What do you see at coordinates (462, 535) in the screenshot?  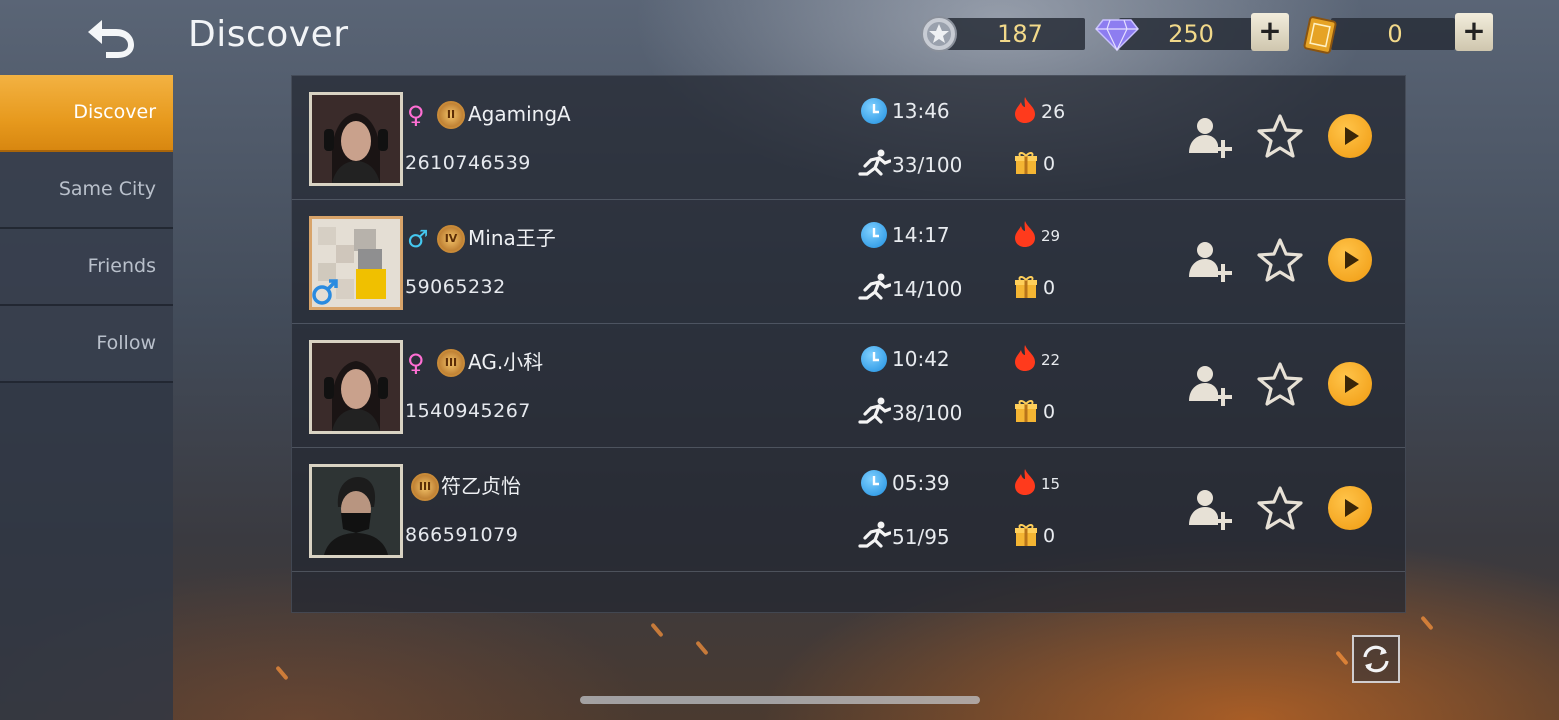 I see `player-id: 866591079` at bounding box center [462, 535].